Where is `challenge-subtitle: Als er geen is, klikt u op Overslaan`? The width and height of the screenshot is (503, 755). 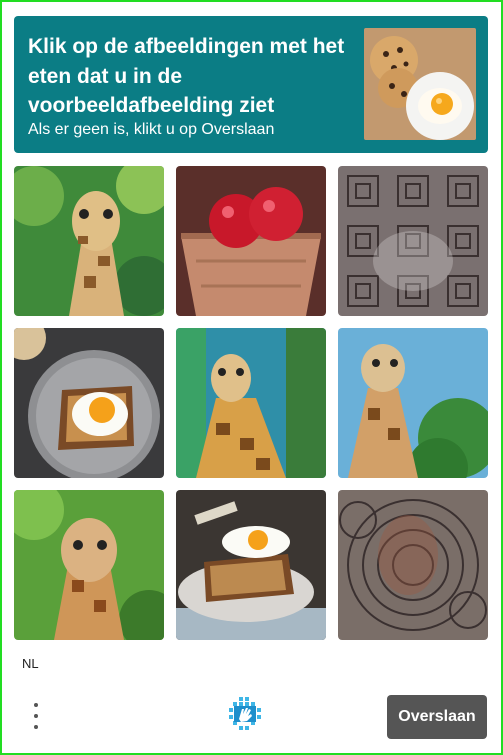 challenge-subtitle: Als er geen is, klikt u op Overslaan is located at coordinates (151, 129).